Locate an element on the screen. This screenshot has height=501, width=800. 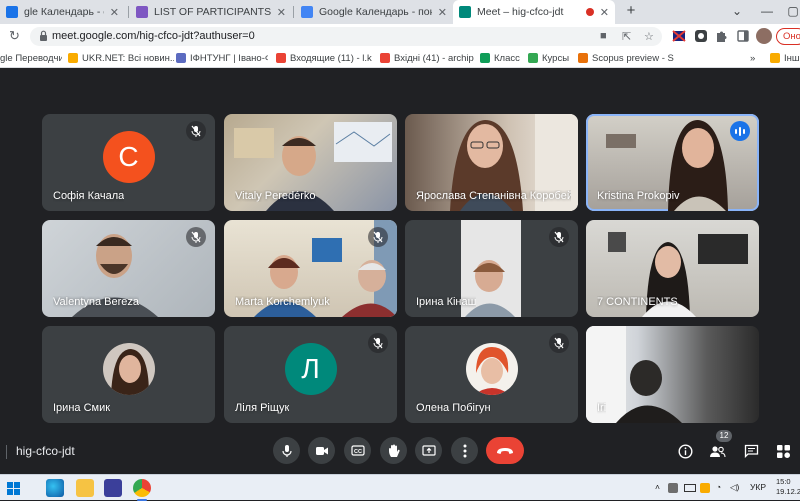
forms-favicon-icon is located at coordinates (142, 12).